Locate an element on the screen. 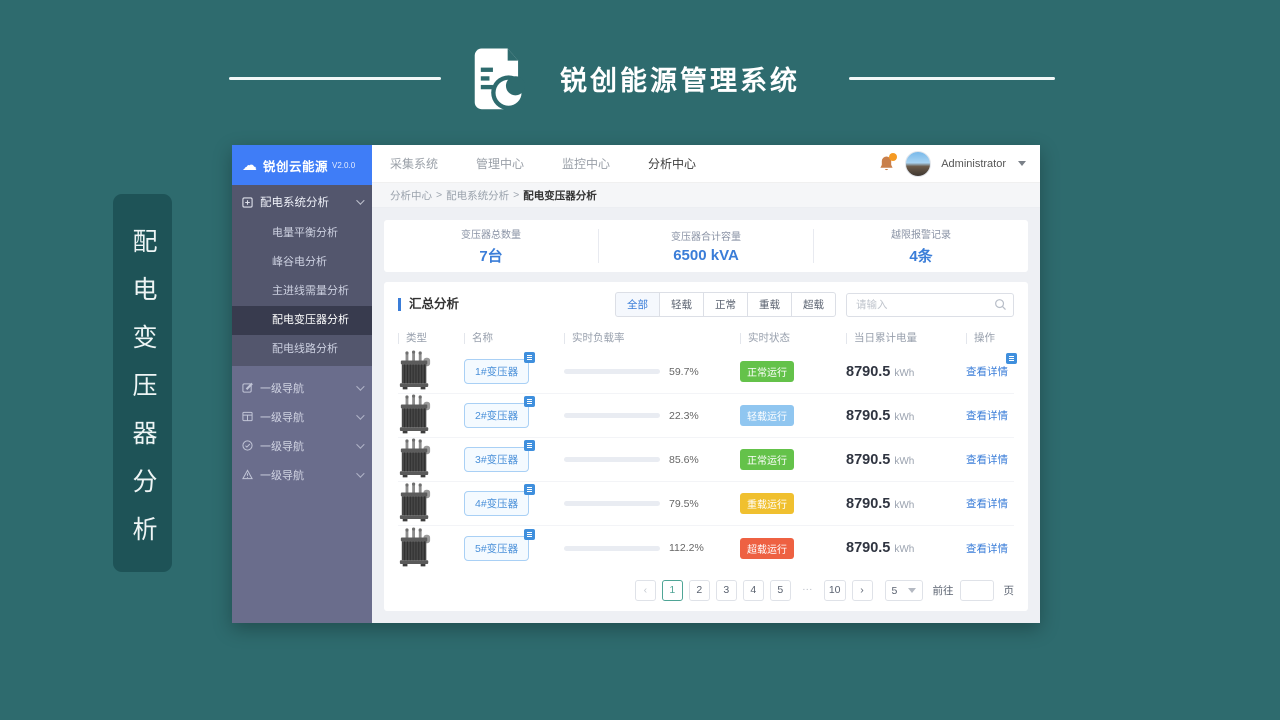  notification-badge is located at coordinates (893, 156).